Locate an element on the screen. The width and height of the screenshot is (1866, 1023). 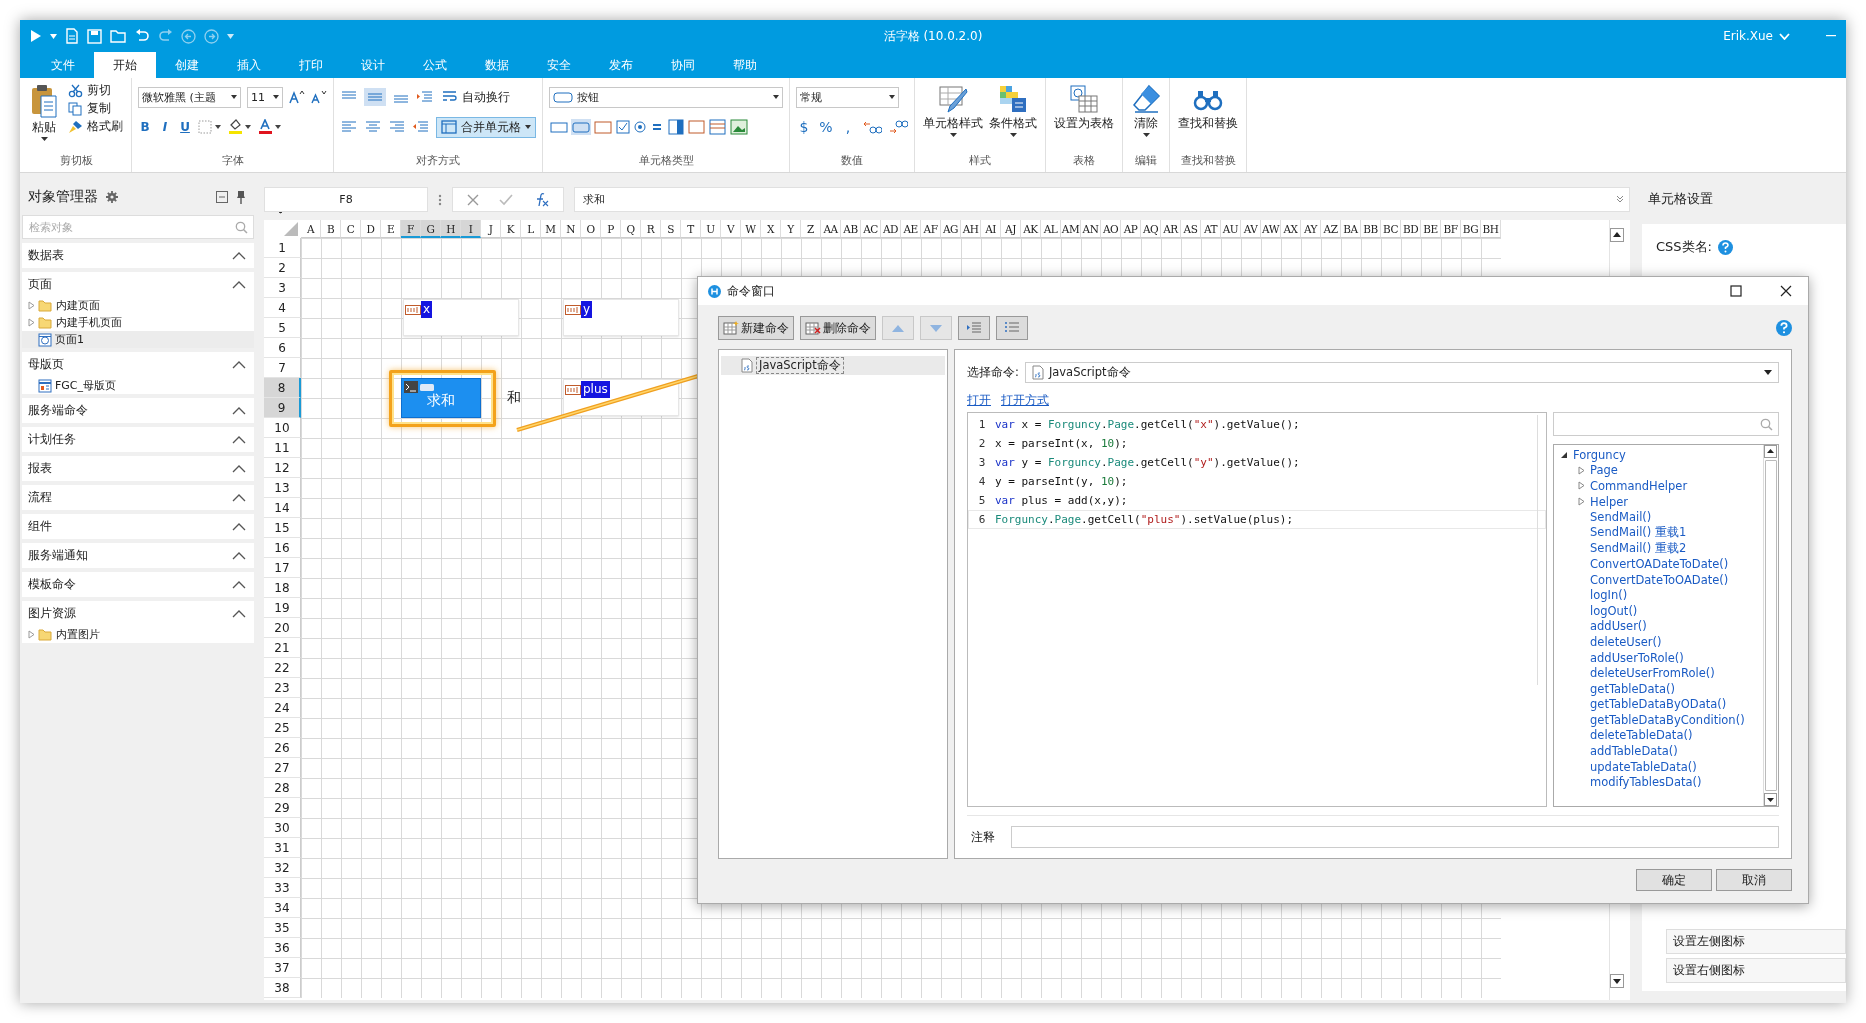
text-style-button: I is located at coordinates (165, 127).